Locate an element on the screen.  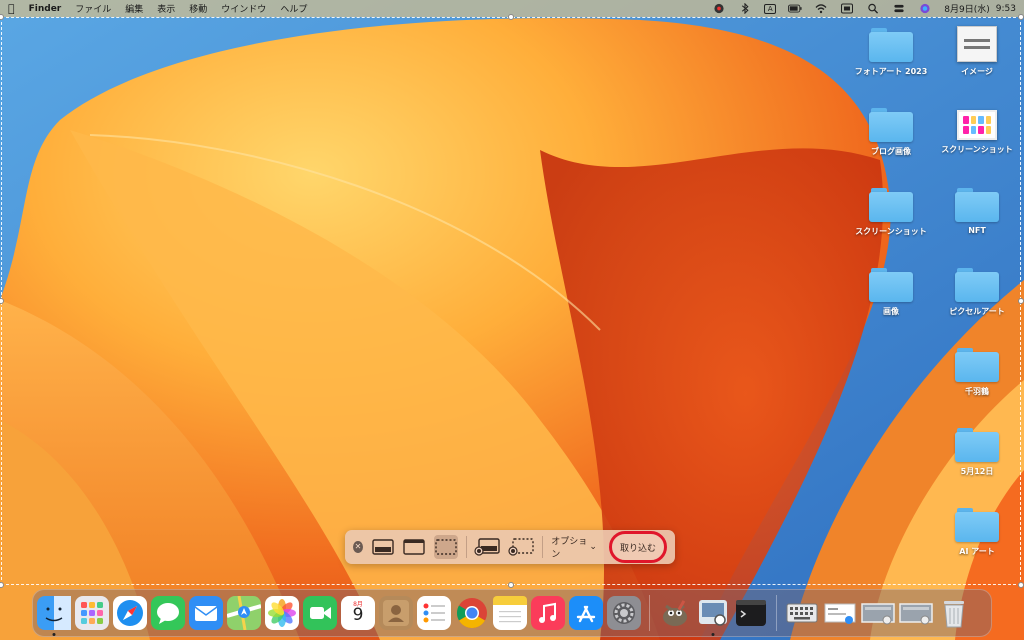
control-center-icon is located at coordinates (899, 9).